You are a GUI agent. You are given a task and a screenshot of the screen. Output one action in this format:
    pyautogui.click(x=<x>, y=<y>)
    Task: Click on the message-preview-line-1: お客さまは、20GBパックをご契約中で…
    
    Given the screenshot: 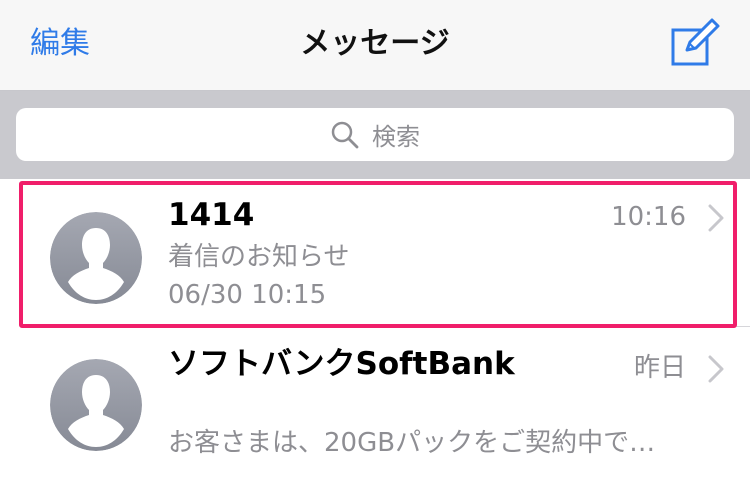 What is the action you would take?
    pyautogui.click(x=412, y=443)
    